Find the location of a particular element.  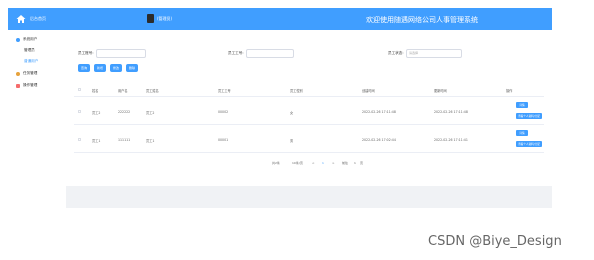

edit-button: 修改 is located at coordinates (116, 68).